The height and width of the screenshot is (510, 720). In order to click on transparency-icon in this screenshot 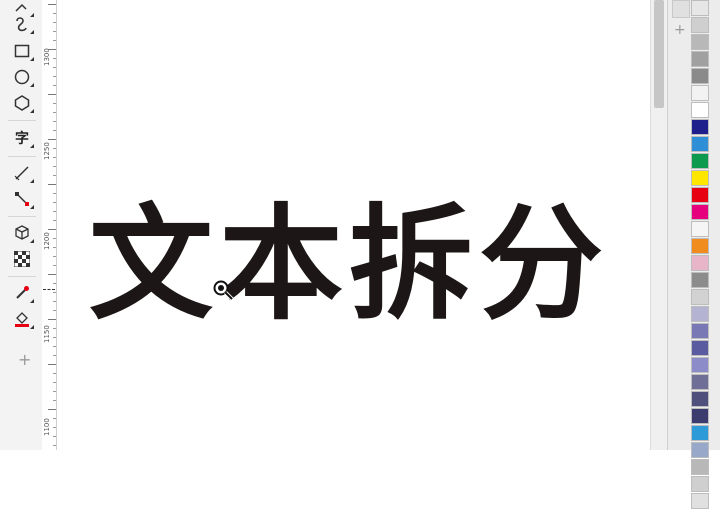, I will do `click(22, 259)`.